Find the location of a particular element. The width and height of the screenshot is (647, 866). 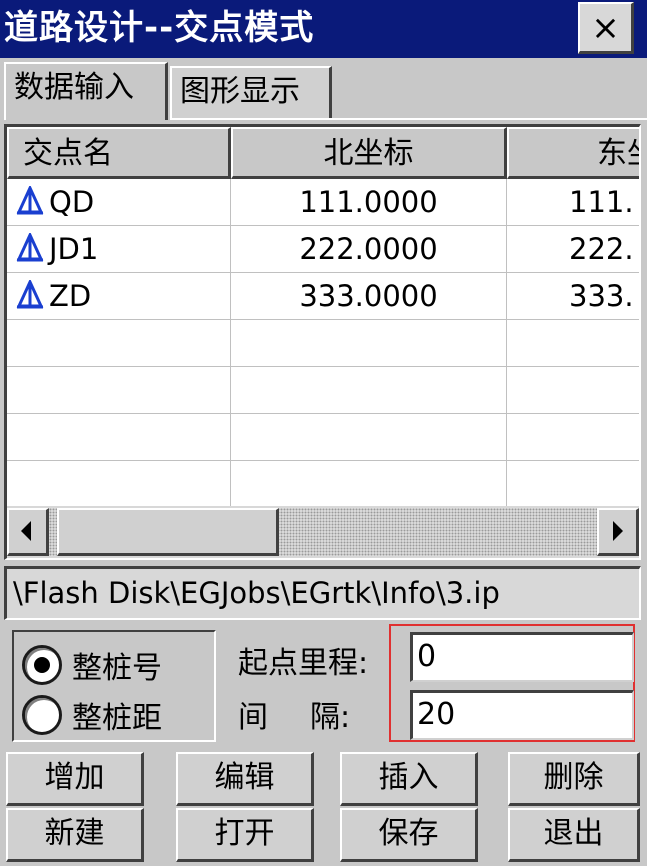

arrow-left-icon is located at coordinates (26, 531).